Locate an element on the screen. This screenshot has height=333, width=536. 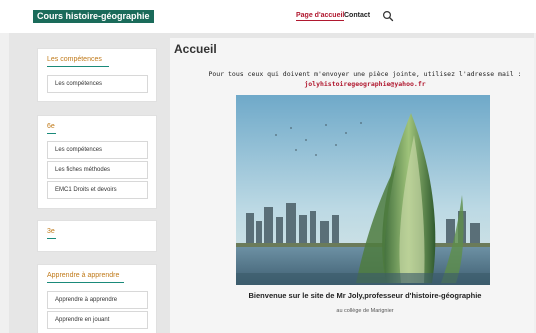
site-logo: Cours histoire-géographie is located at coordinates (93, 16).